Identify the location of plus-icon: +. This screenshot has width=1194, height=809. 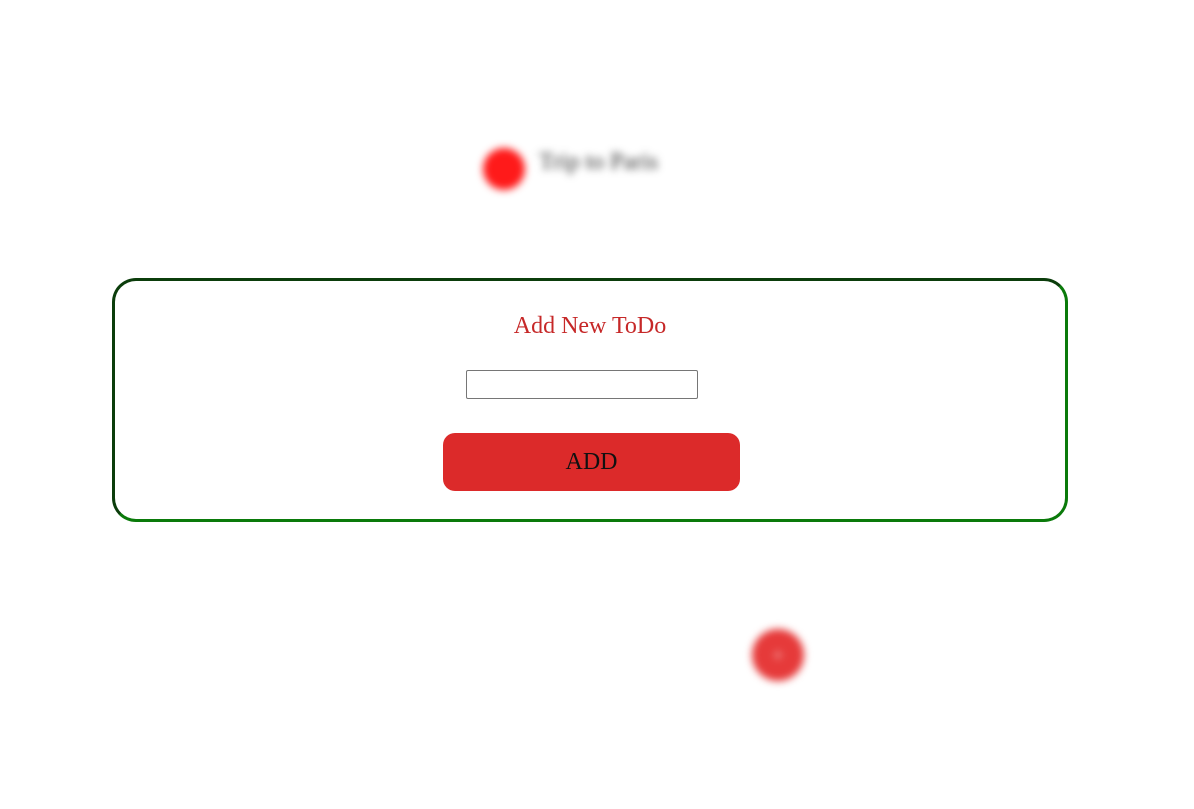
(778, 654).